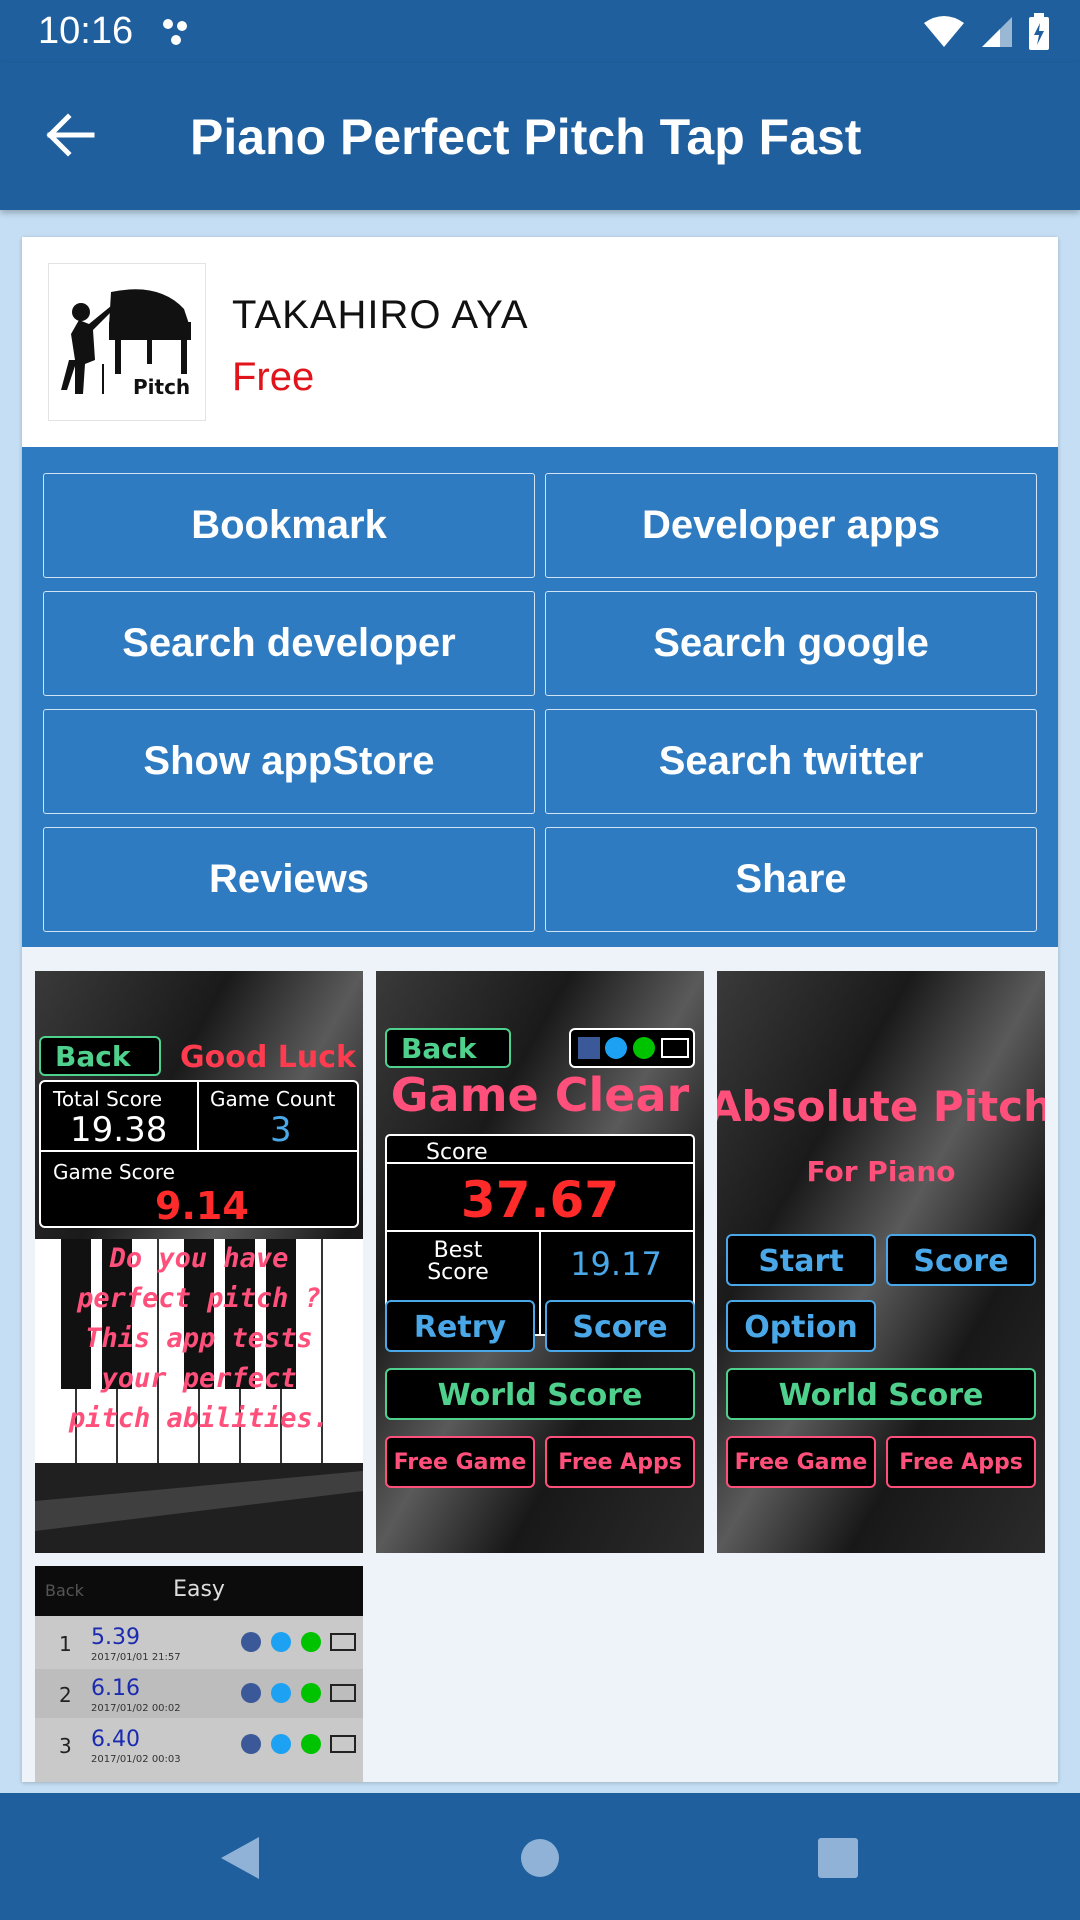 This screenshot has height=1920, width=1080. What do you see at coordinates (289, 761) in the screenshot?
I see `show-appstore-button: Show appStore` at bounding box center [289, 761].